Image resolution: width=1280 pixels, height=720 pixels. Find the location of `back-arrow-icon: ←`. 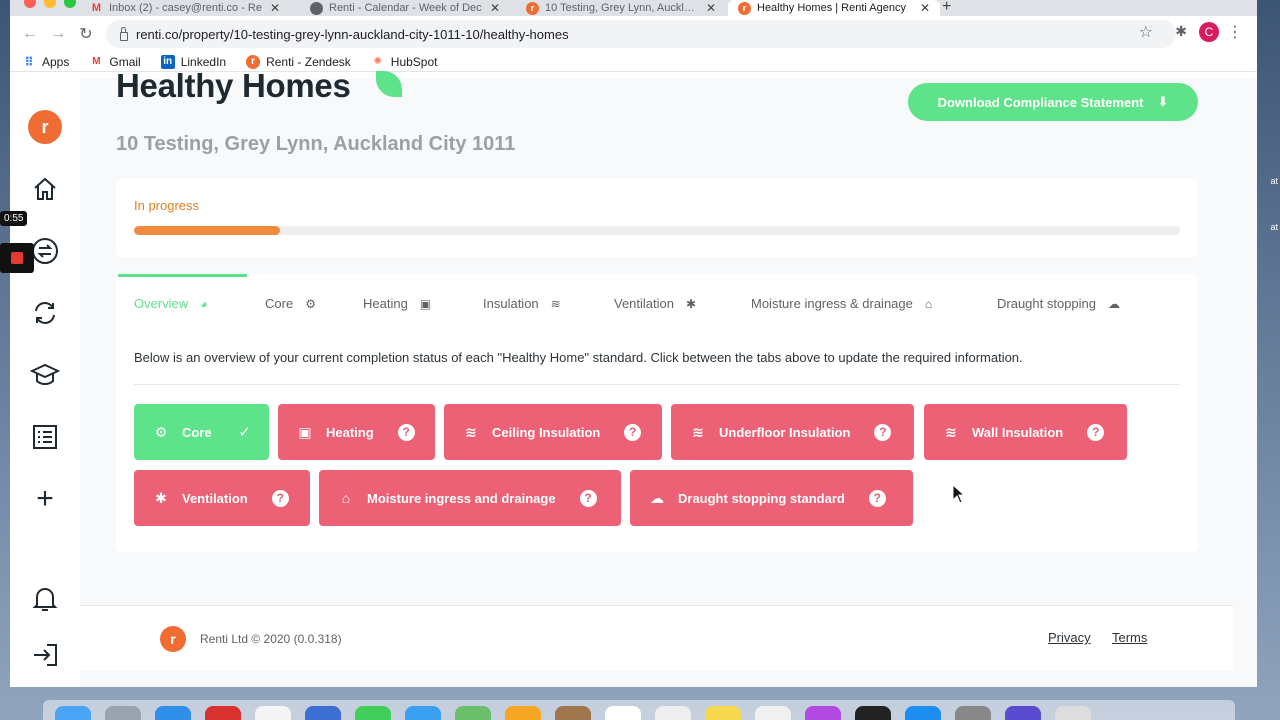

back-arrow-icon: ← is located at coordinates (30, 34).